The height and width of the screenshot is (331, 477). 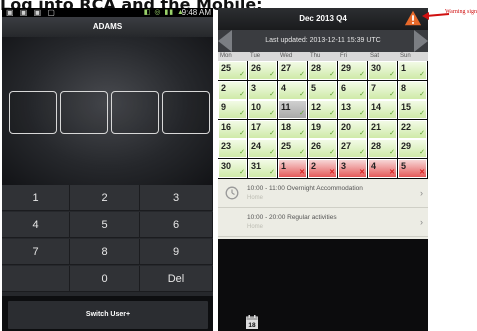 I want to click on keypad-key: 6, so click(x=176, y=225).